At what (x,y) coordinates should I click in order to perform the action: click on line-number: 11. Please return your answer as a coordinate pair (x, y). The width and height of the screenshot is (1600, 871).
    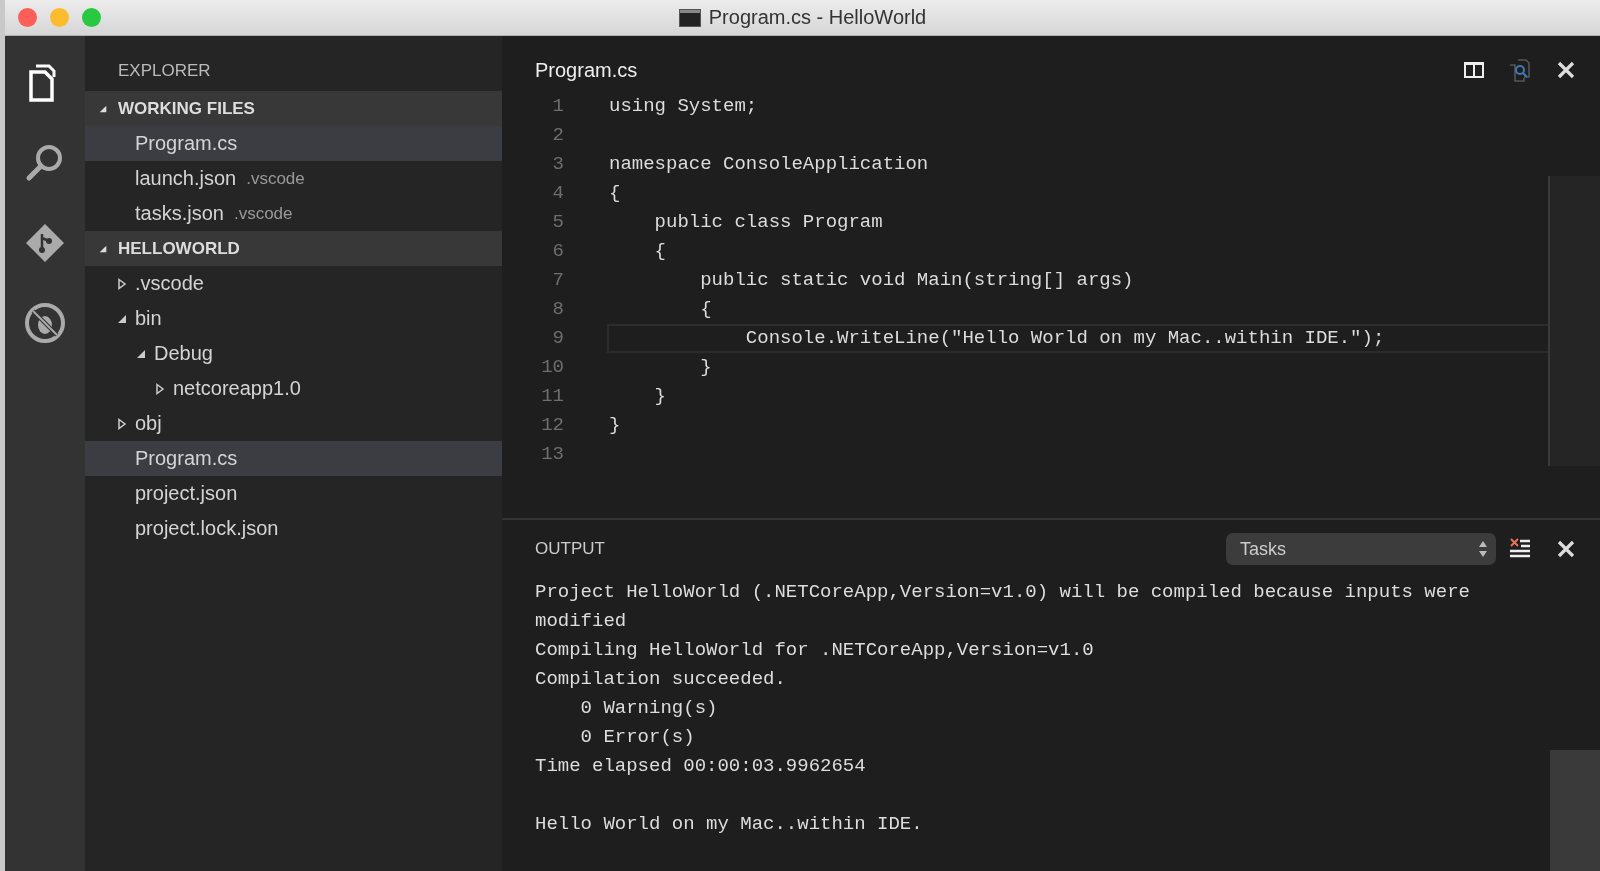
    Looking at the image, I should click on (552, 396).